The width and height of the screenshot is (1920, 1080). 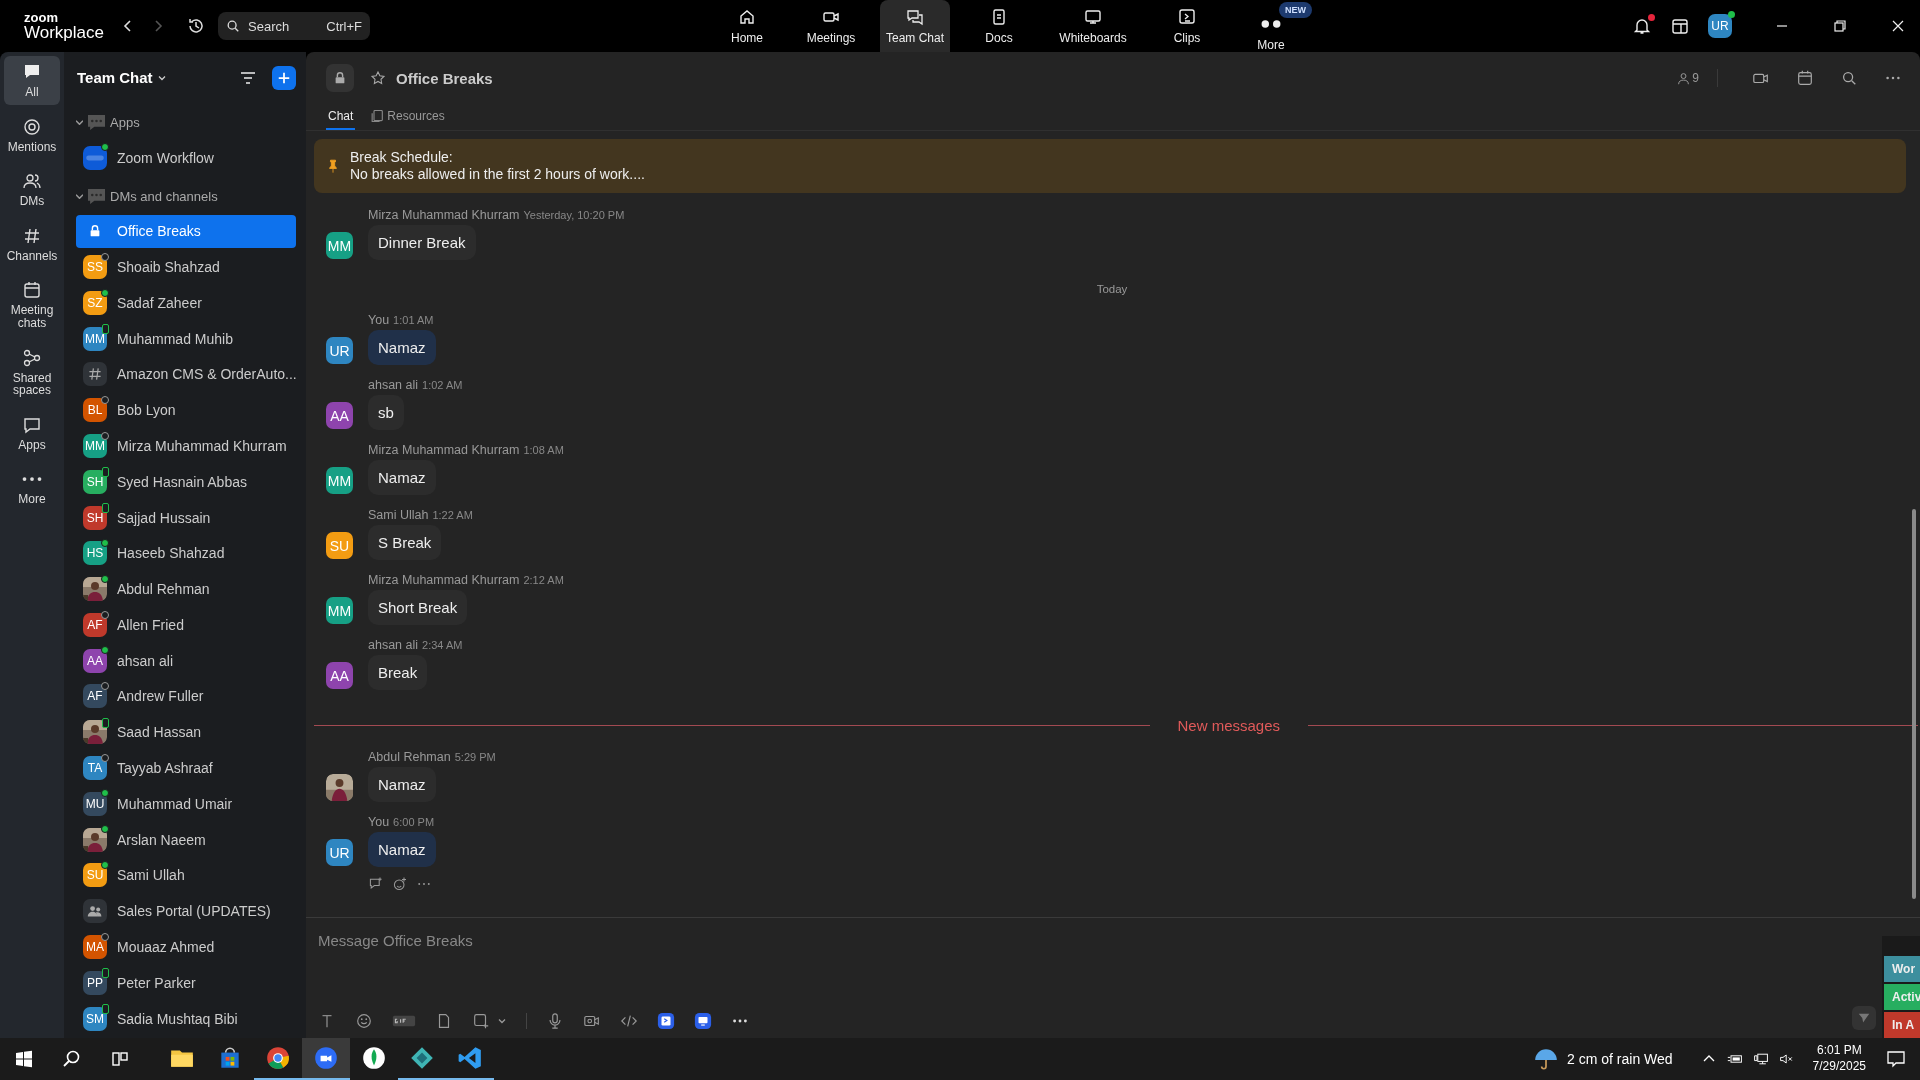 What do you see at coordinates (284, 77) in the screenshot?
I see `new-chat-button` at bounding box center [284, 77].